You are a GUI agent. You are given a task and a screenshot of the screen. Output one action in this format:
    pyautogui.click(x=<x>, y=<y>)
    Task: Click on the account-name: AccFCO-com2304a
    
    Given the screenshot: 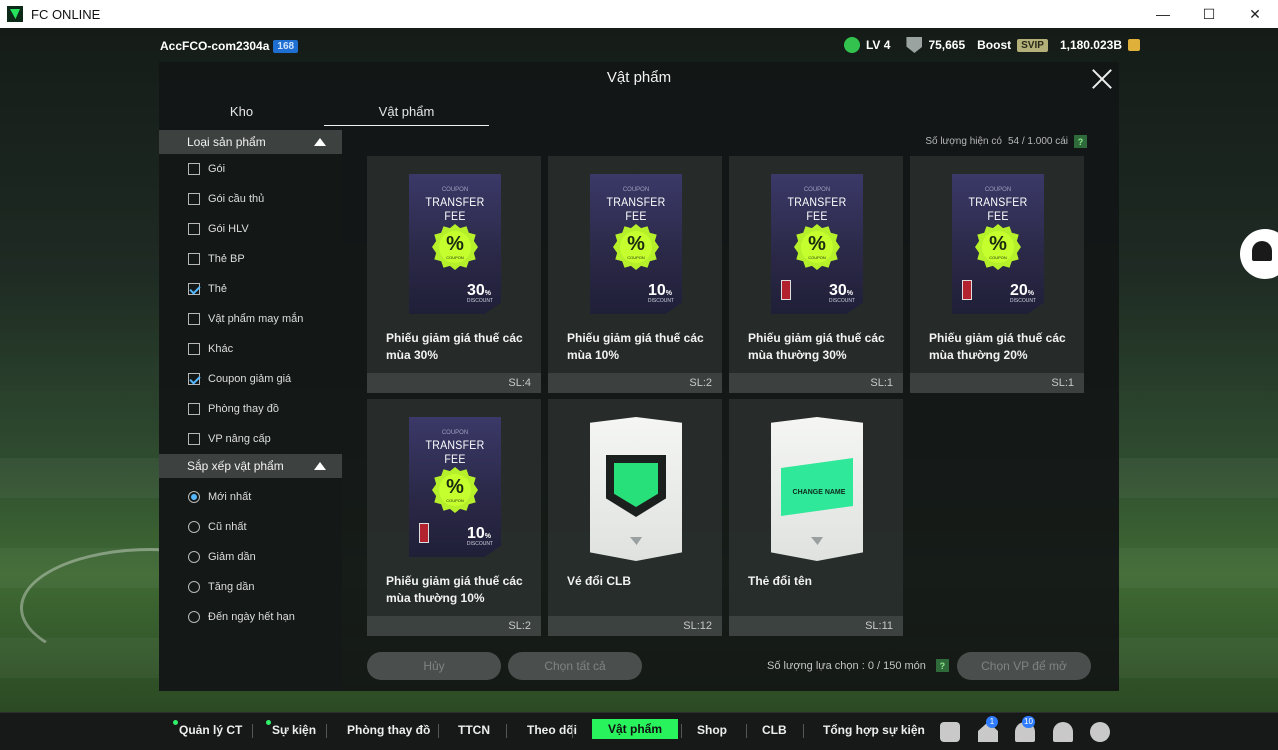 What is the action you would take?
    pyautogui.click(x=215, y=46)
    